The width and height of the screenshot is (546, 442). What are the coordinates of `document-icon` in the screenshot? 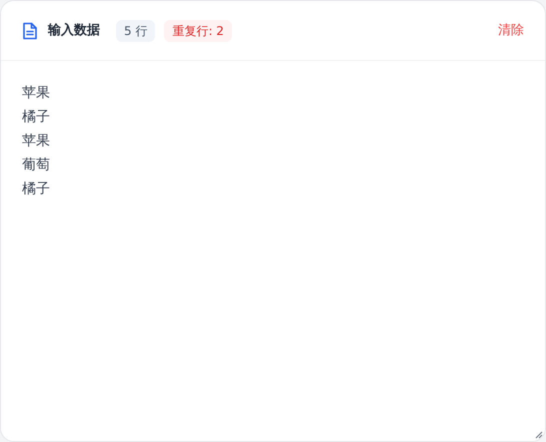 It's located at (30, 31).